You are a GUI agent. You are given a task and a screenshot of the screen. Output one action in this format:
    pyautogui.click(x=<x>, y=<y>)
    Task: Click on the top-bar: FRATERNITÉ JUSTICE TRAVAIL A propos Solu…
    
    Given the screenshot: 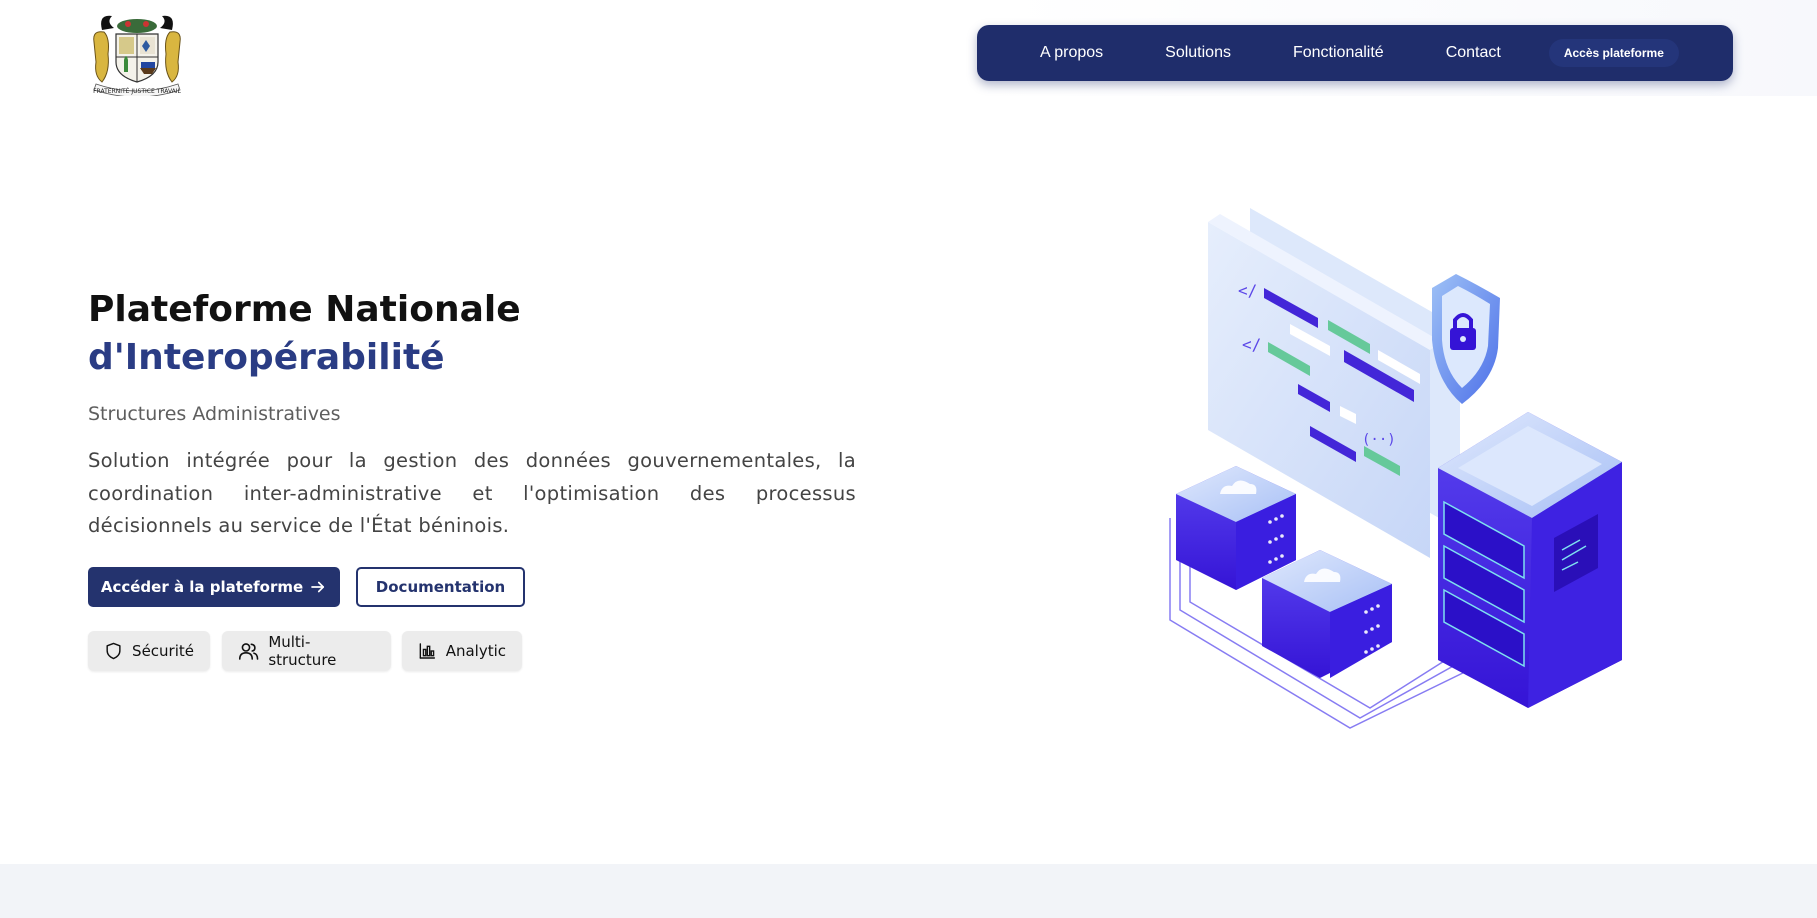 What is the action you would take?
    pyautogui.click(x=908, y=49)
    